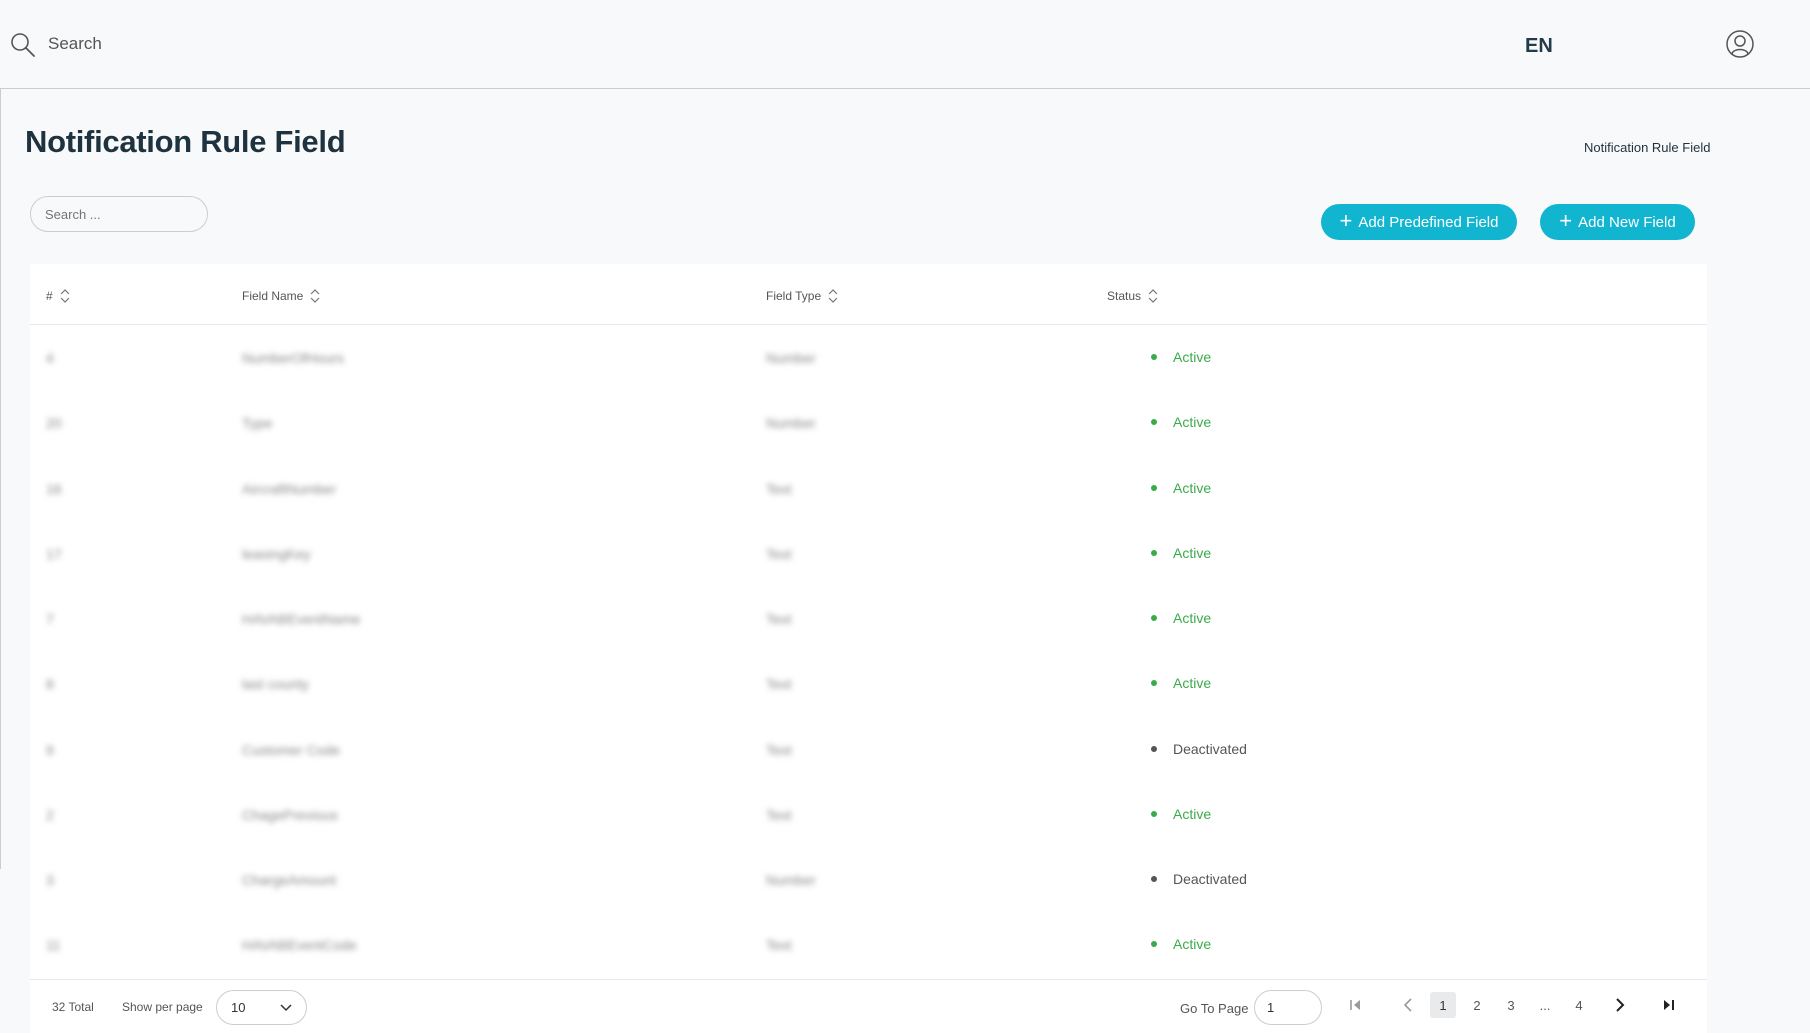 The image size is (1810, 1033). I want to click on page-button: 1, so click(1443, 1005).